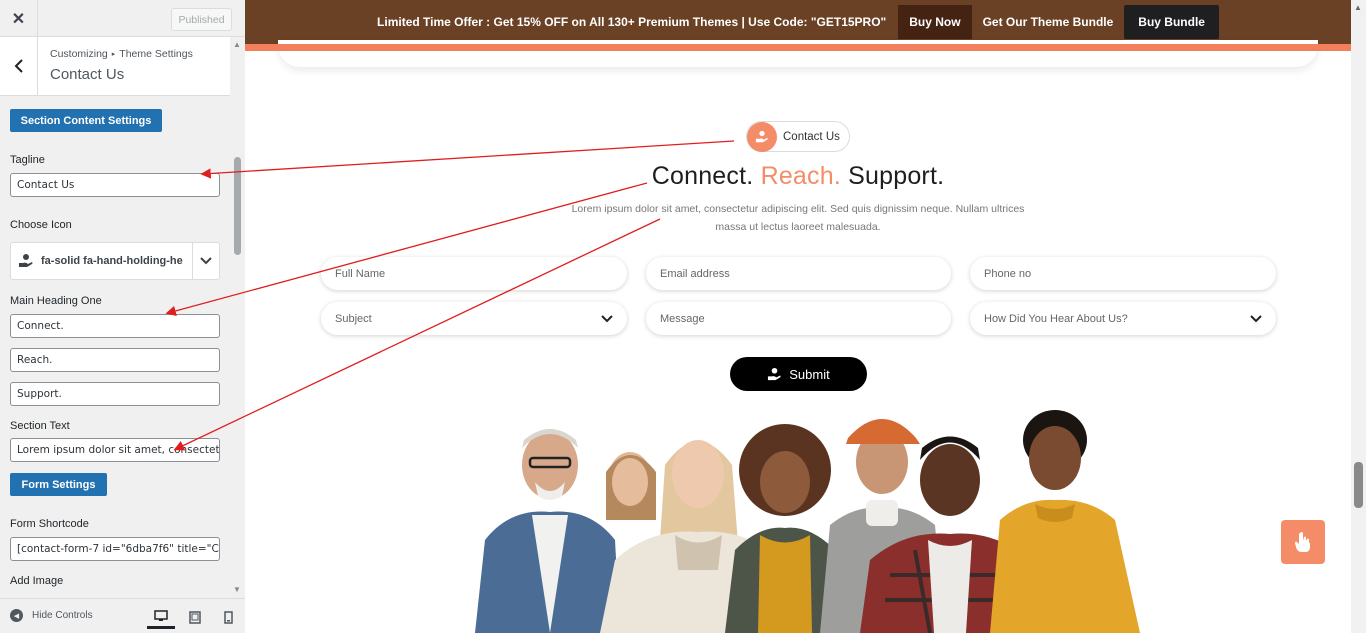 Image resolution: width=1366 pixels, height=633 pixels. What do you see at coordinates (811, 136) in the screenshot?
I see `tagline-text: Contact Us` at bounding box center [811, 136].